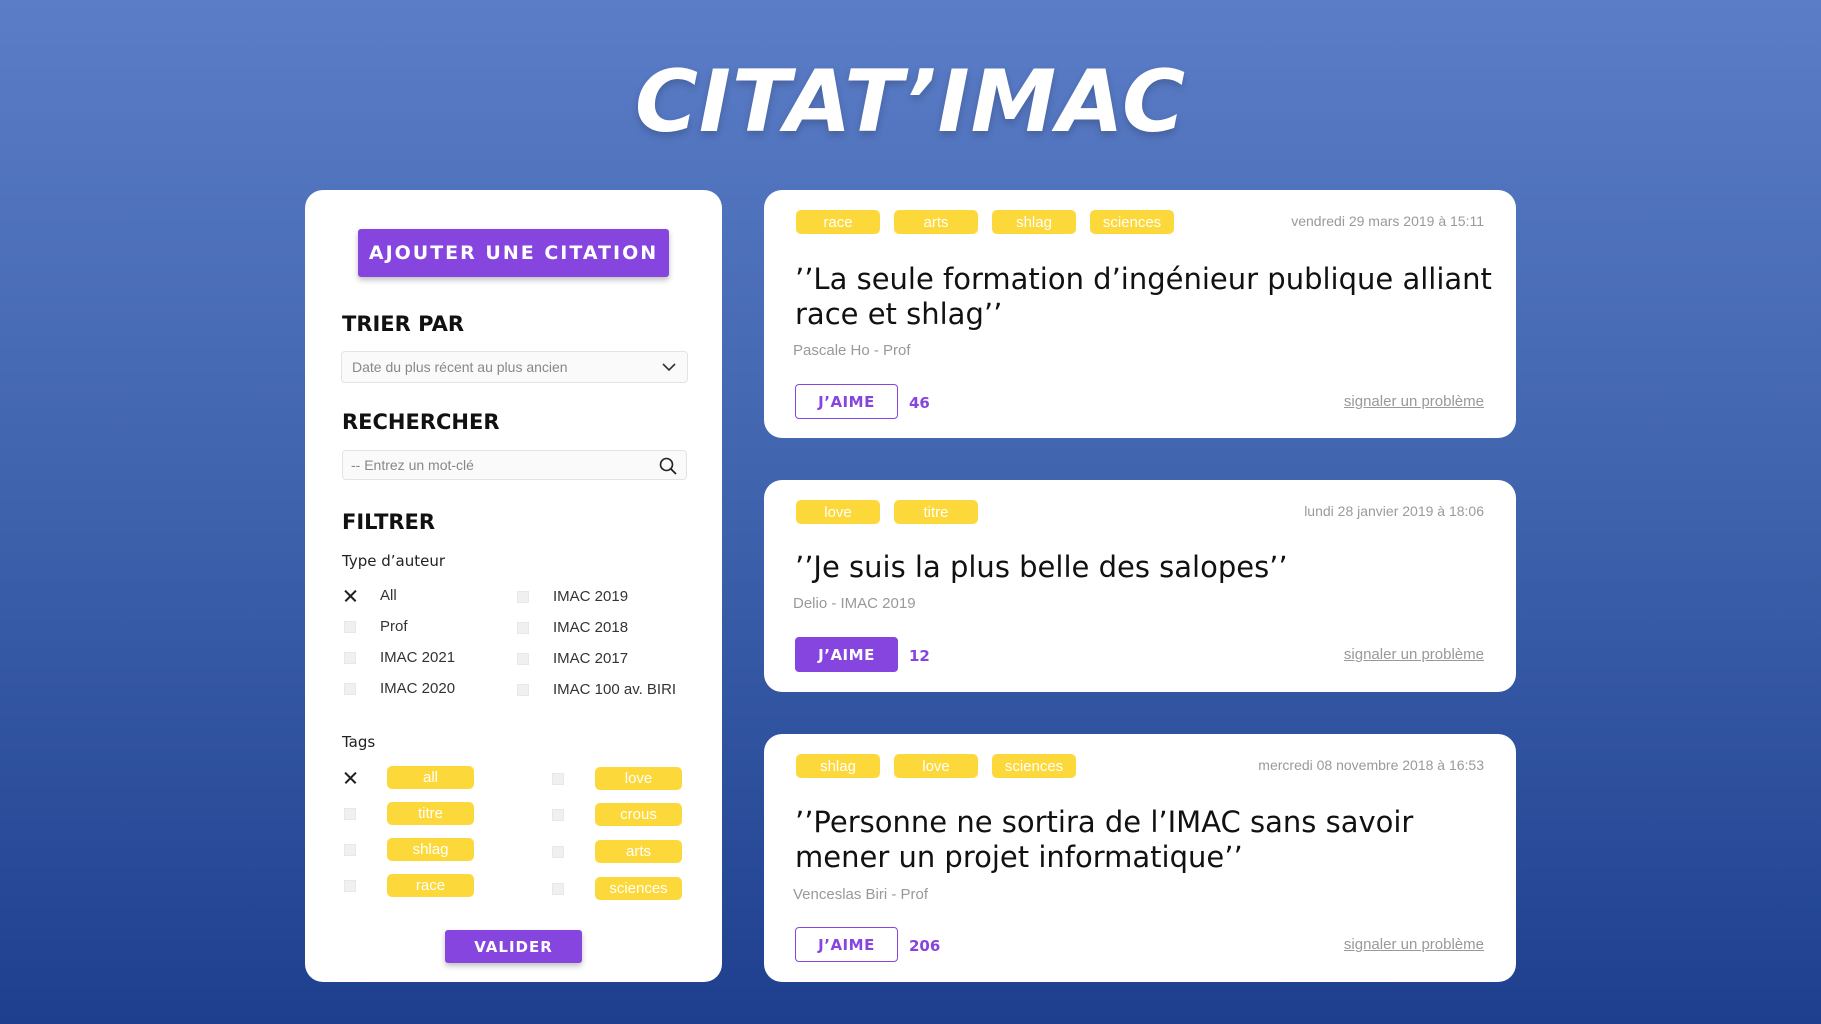 Image resolution: width=1821 pixels, height=1024 pixels. Describe the element at coordinates (854, 603) in the screenshot. I see `quote-author: Delio - IMAC 2019` at that location.